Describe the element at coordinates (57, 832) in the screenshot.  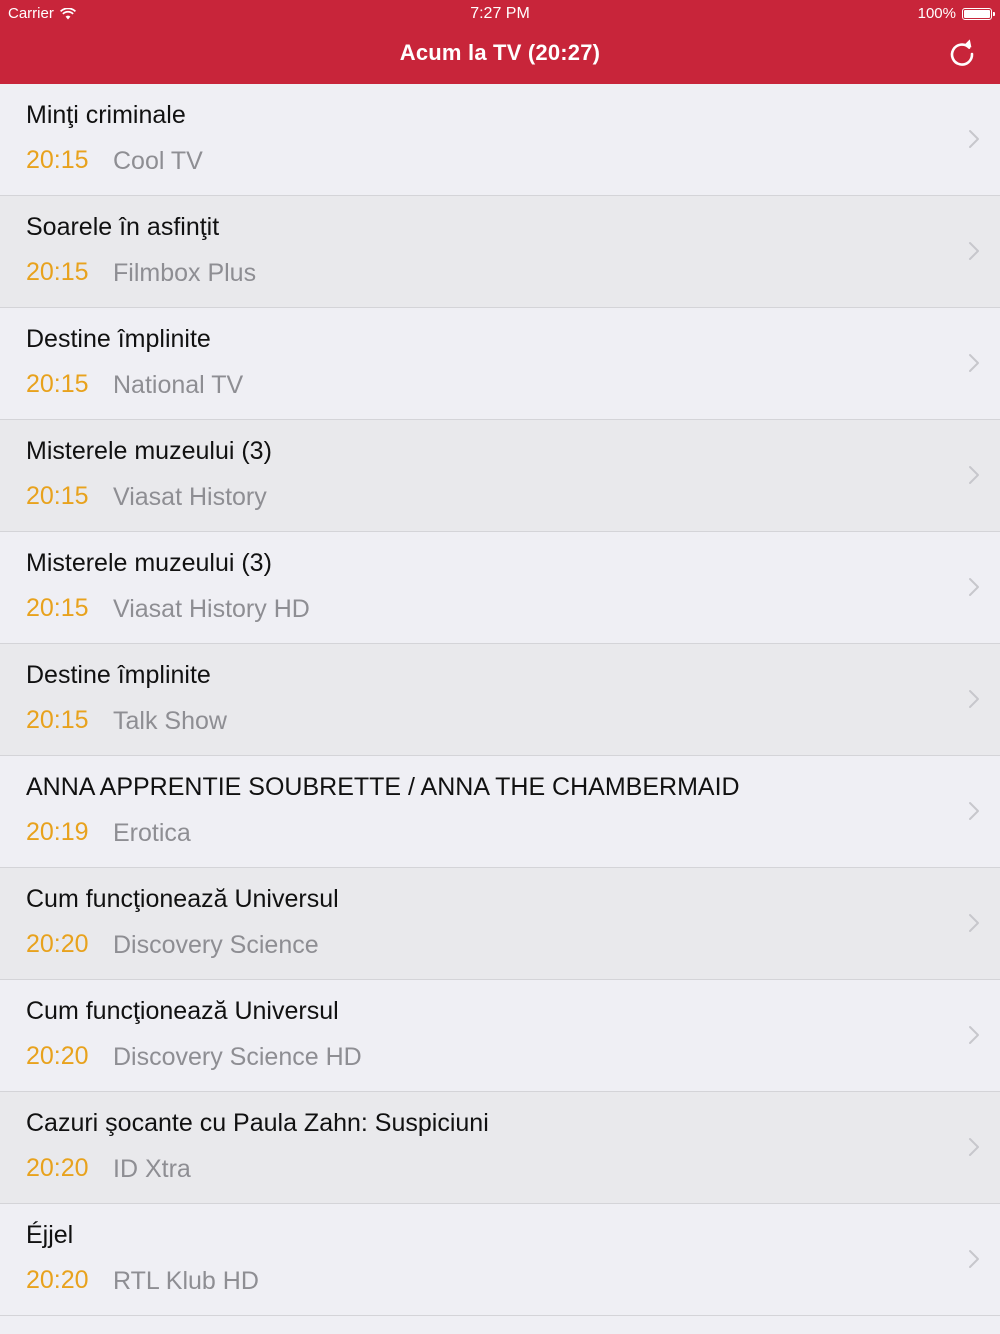
I see `program-time: 20:19` at that location.